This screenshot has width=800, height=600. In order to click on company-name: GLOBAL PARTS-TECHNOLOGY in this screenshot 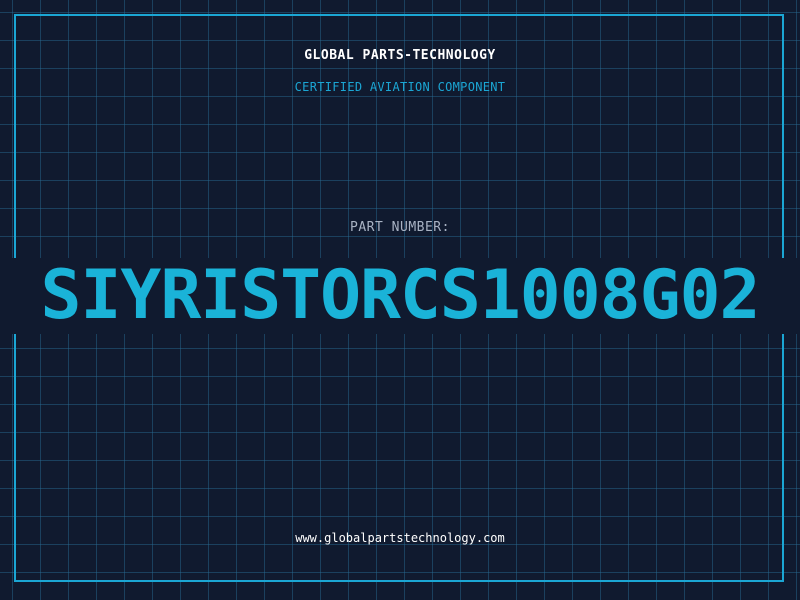, I will do `click(400, 55)`.